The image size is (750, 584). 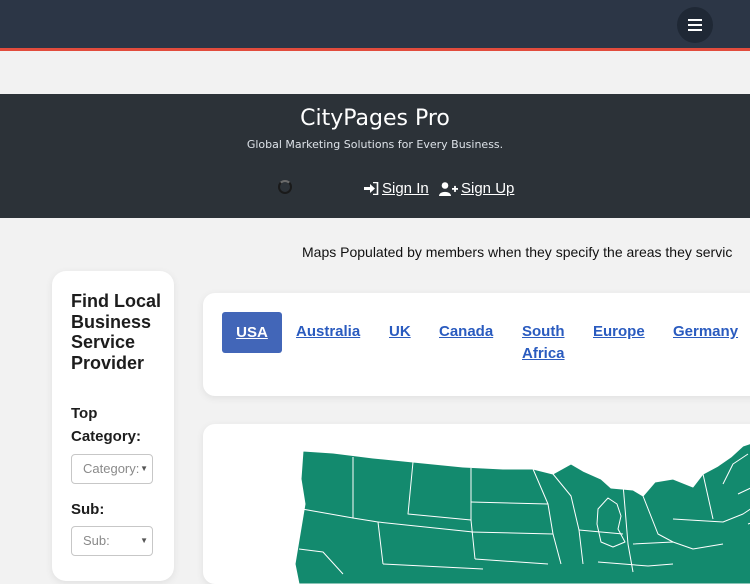 What do you see at coordinates (405, 188) in the screenshot?
I see `sign-in-label: Sign In` at bounding box center [405, 188].